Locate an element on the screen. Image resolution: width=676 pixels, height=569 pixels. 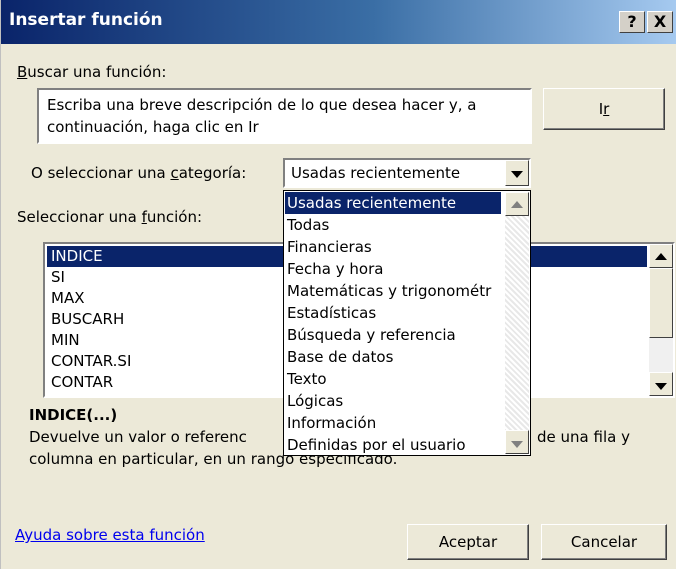
search-label-accesskey: B is located at coordinates (22, 72).